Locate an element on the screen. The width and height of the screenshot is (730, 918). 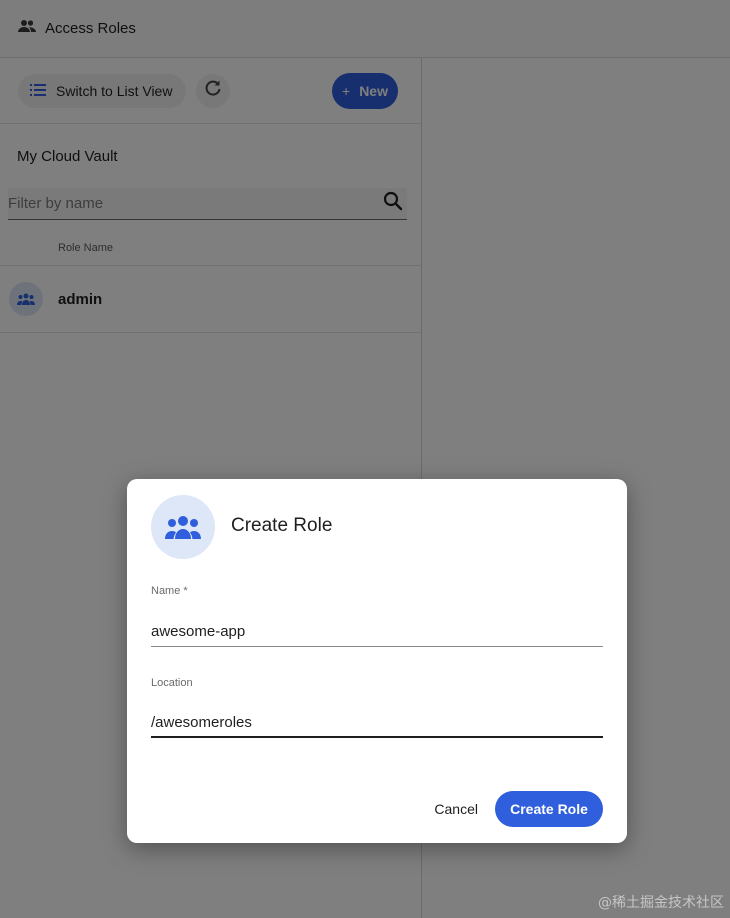
location-input is located at coordinates (377, 722).